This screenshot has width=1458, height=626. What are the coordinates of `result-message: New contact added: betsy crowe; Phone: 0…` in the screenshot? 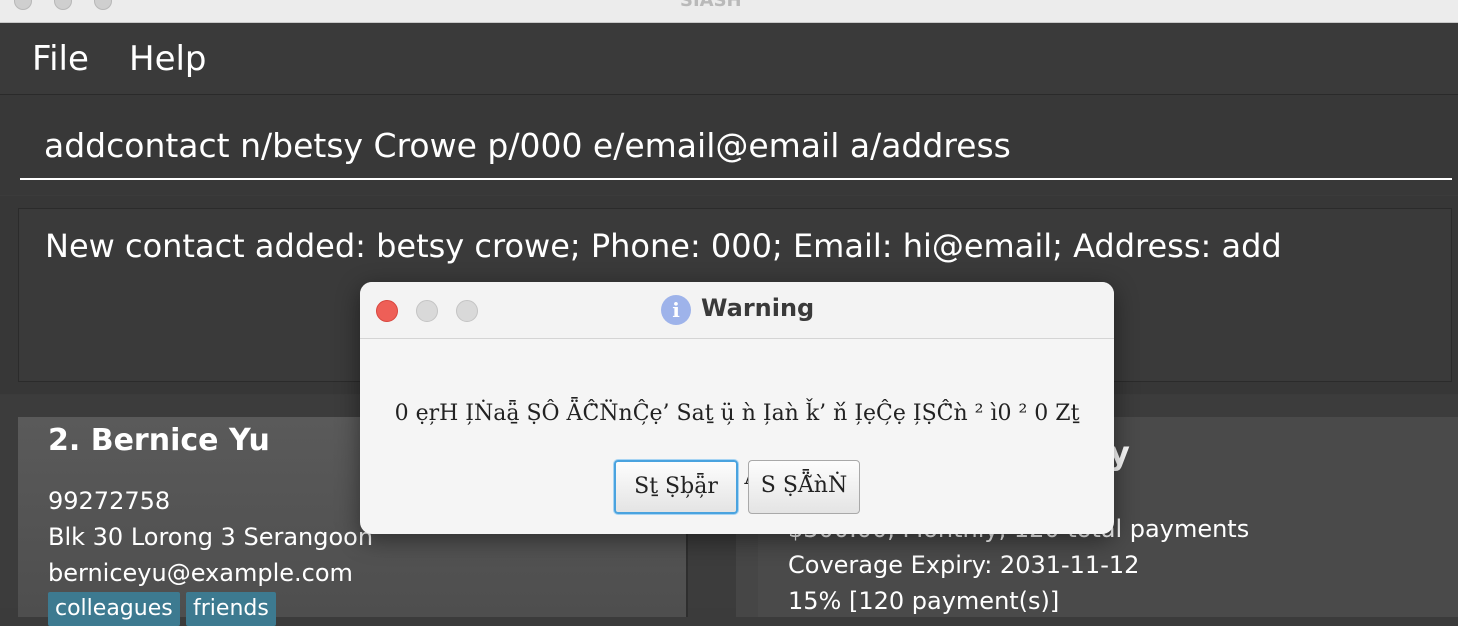 It's located at (663, 246).